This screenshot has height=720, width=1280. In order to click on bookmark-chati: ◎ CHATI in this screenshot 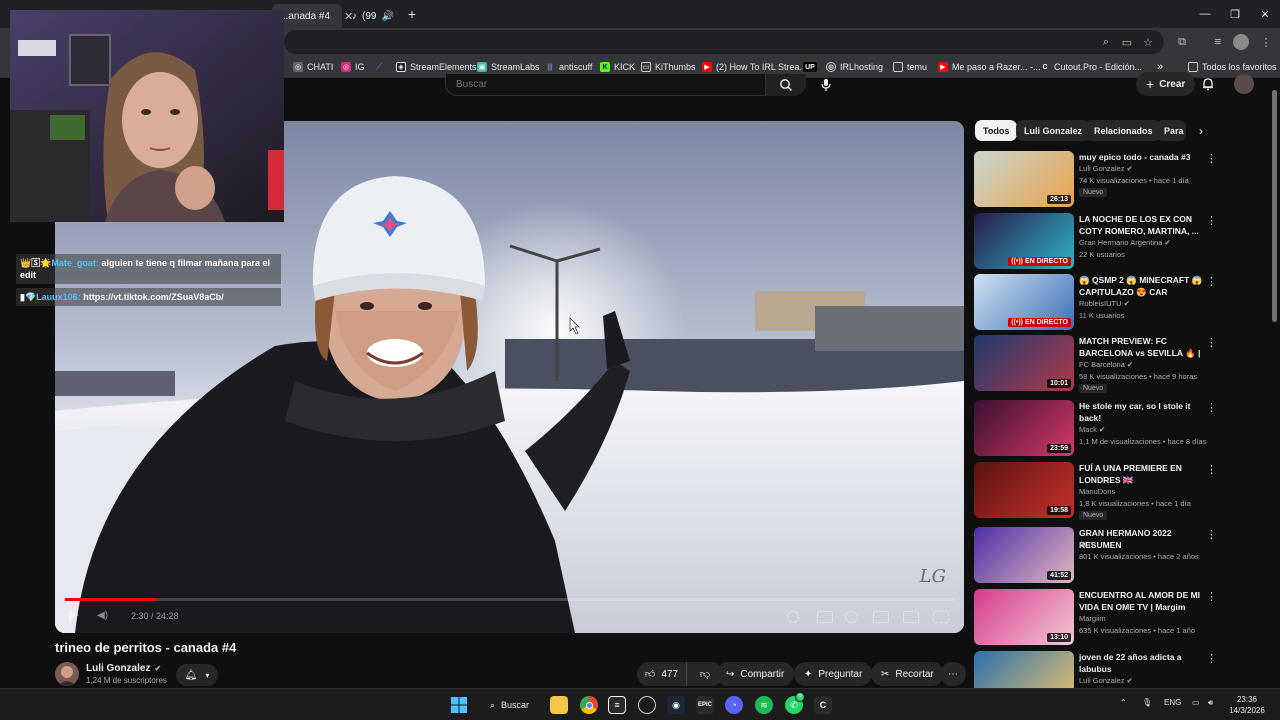, I will do `click(313, 67)`.